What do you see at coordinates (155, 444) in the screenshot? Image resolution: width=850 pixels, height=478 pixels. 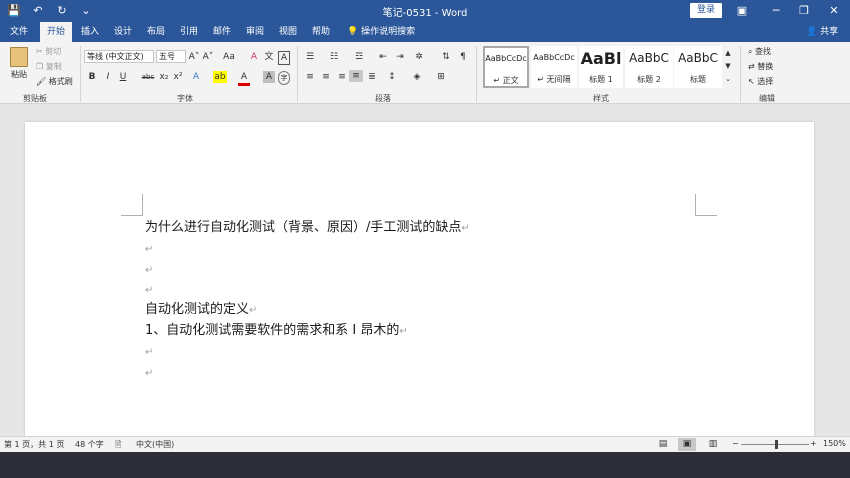 I see `language-indicator: 中文(中国)` at bounding box center [155, 444].